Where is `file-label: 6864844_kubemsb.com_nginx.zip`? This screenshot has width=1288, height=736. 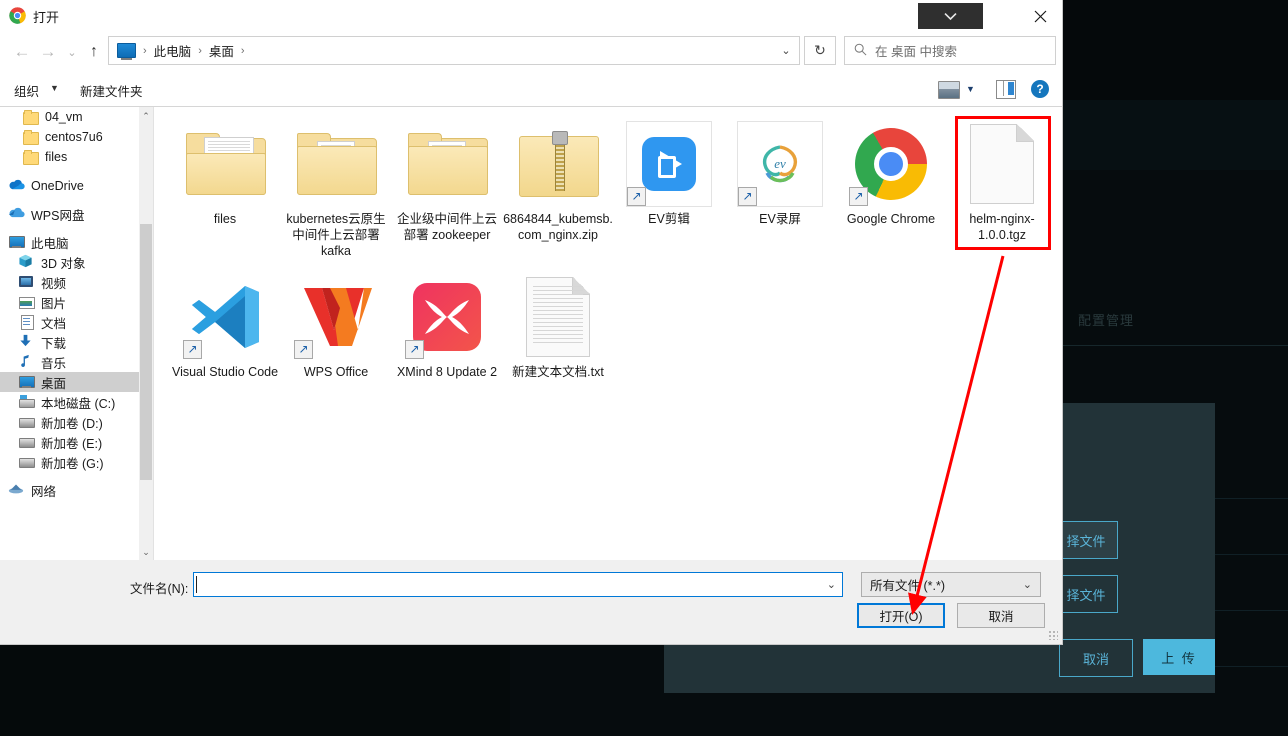 file-label: 6864844_kubemsb.com_nginx.zip is located at coordinates (558, 227).